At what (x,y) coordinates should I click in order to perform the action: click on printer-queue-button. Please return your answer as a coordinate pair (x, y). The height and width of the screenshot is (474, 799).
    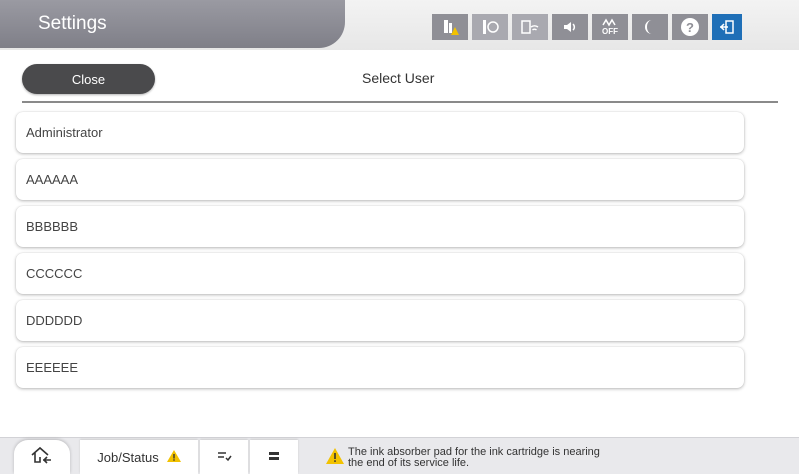
    Looking at the image, I should click on (274, 457).